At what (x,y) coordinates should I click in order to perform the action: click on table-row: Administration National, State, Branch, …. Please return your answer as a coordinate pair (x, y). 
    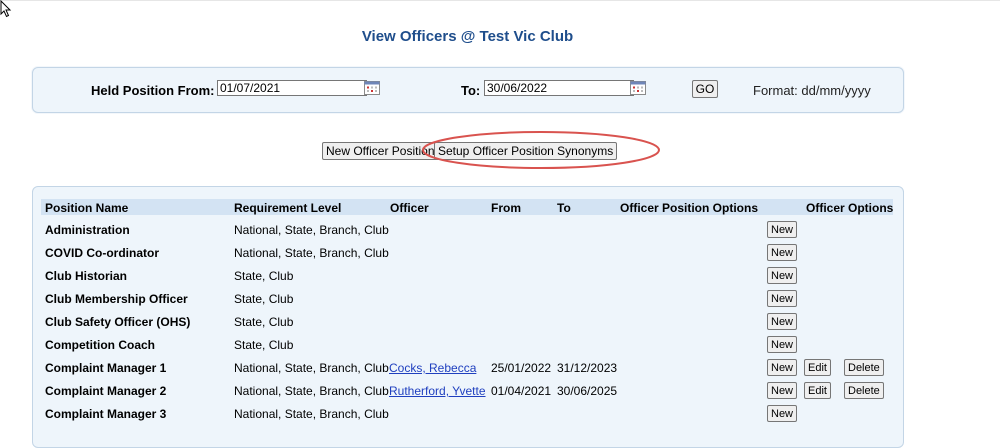
    Looking at the image, I should click on (500, 229).